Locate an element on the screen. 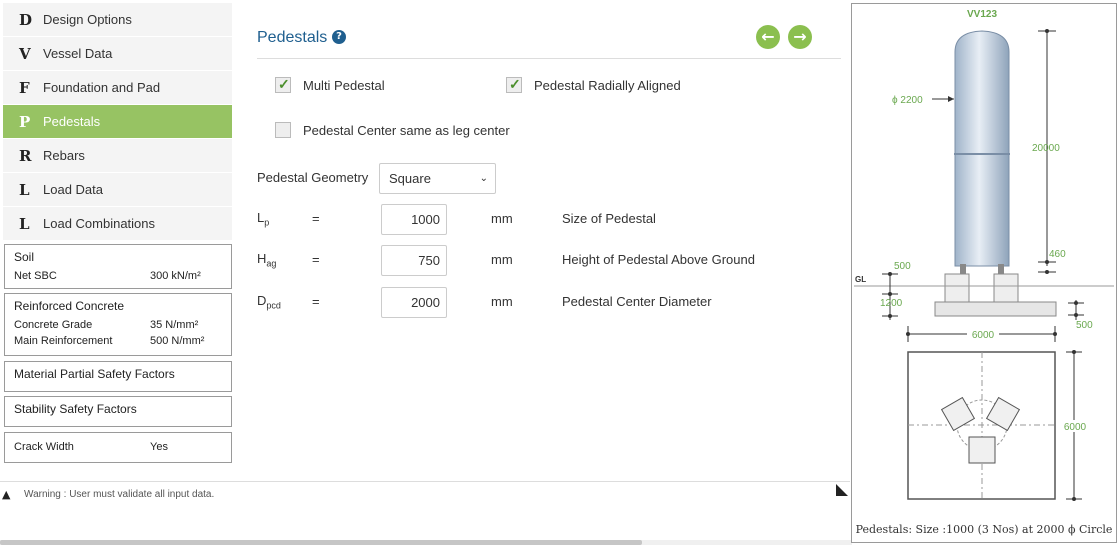  pedestal-dim-label: 500 is located at coordinates (902, 266).